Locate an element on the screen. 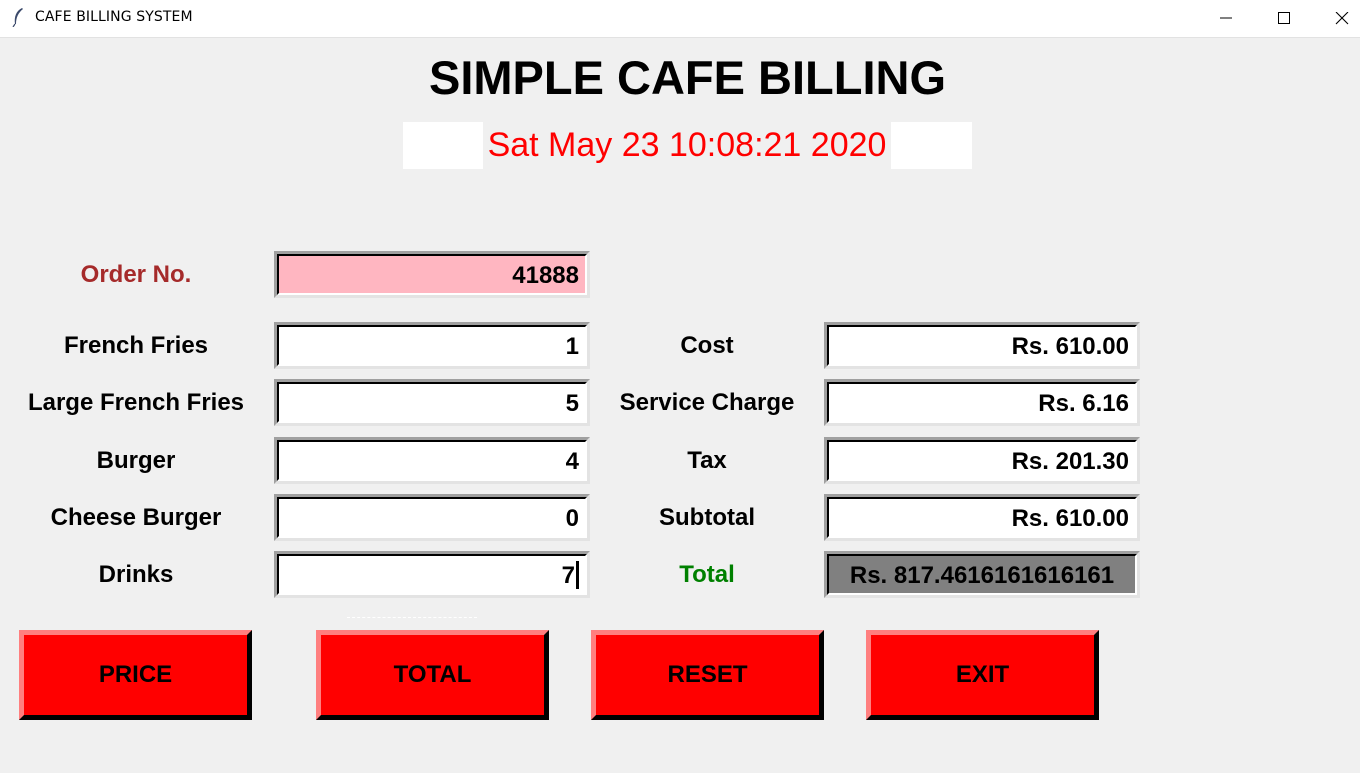  minimize-button is located at coordinates (1227, 18).